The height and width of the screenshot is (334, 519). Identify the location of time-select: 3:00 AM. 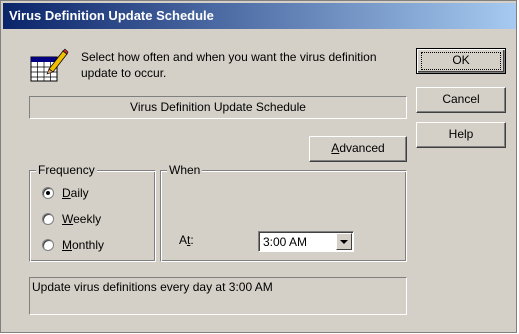
(306, 241).